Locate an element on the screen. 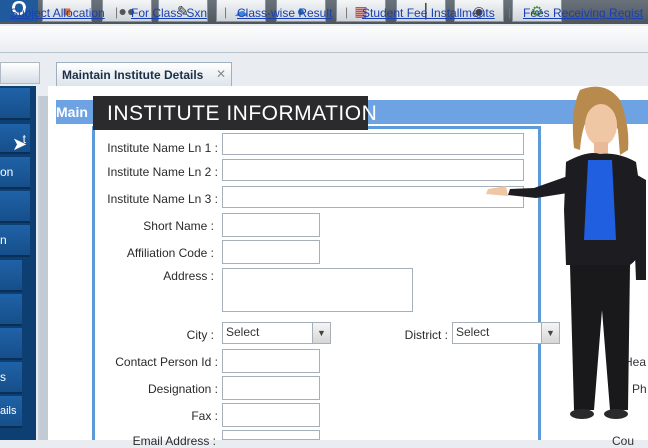  tab-maintain-institute-details: Maintain Institute Details ✕ is located at coordinates (144, 74).